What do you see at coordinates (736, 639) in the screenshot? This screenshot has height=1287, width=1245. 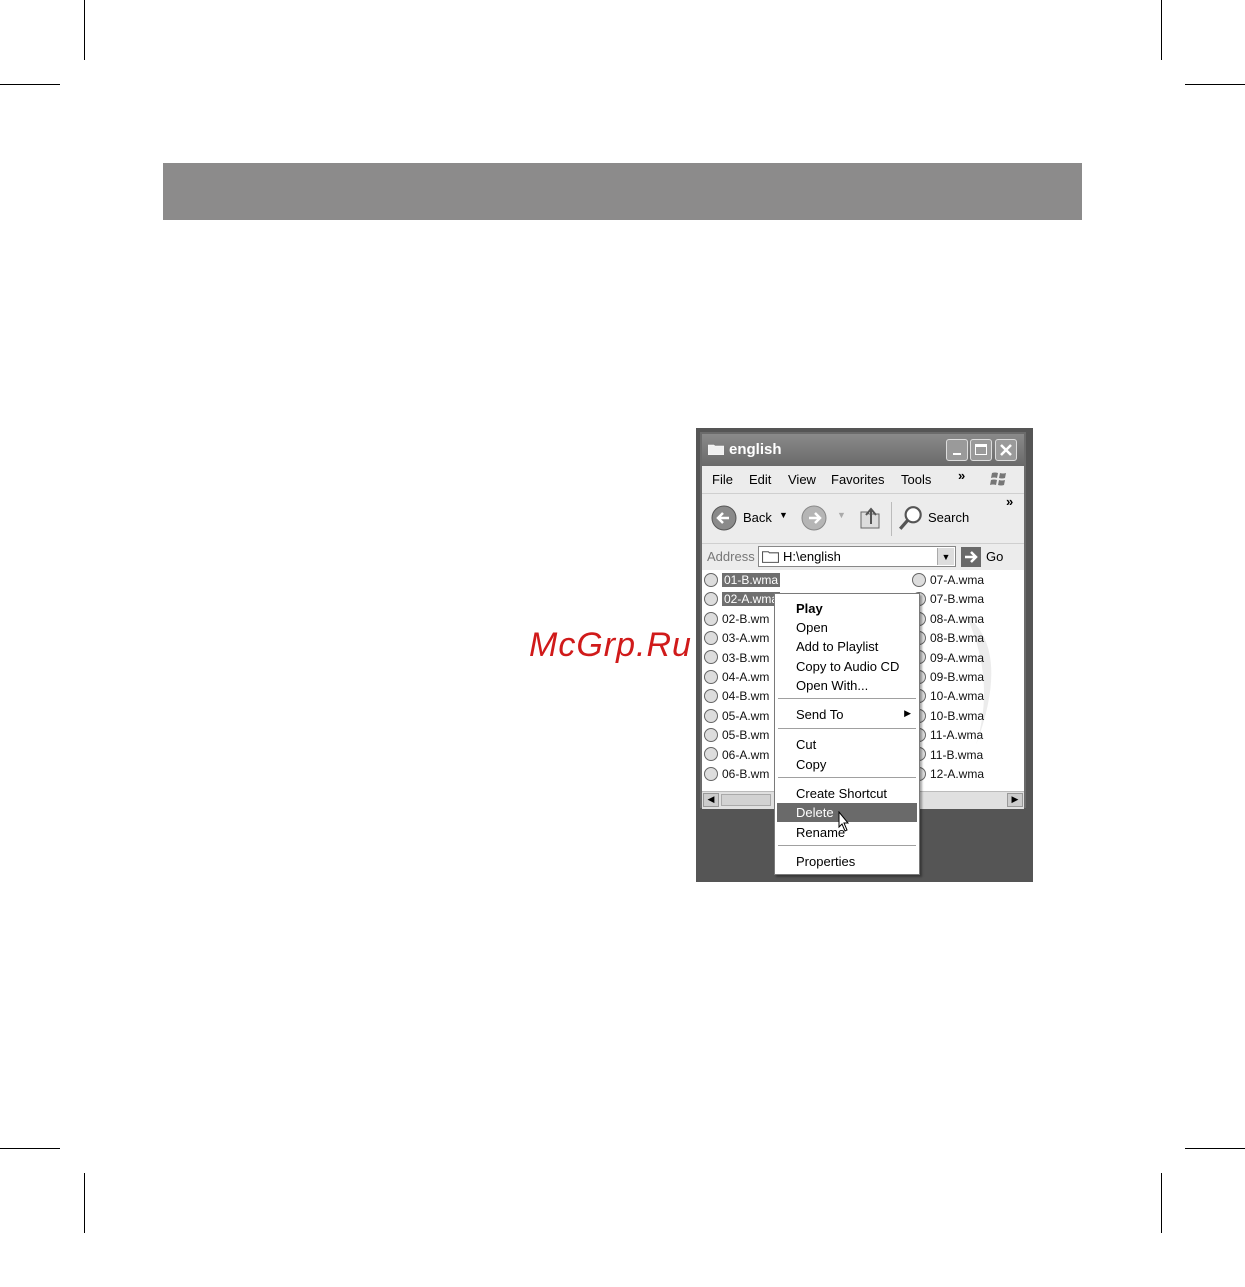 I see `file-item: 03-A.wm` at bounding box center [736, 639].